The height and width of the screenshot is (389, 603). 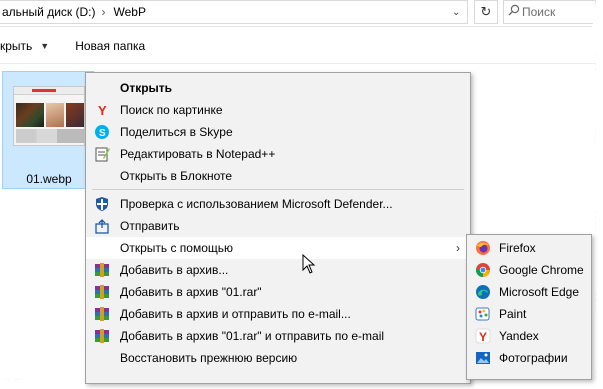 What do you see at coordinates (16, 46) in the screenshot?
I see `open-button: крыть` at bounding box center [16, 46].